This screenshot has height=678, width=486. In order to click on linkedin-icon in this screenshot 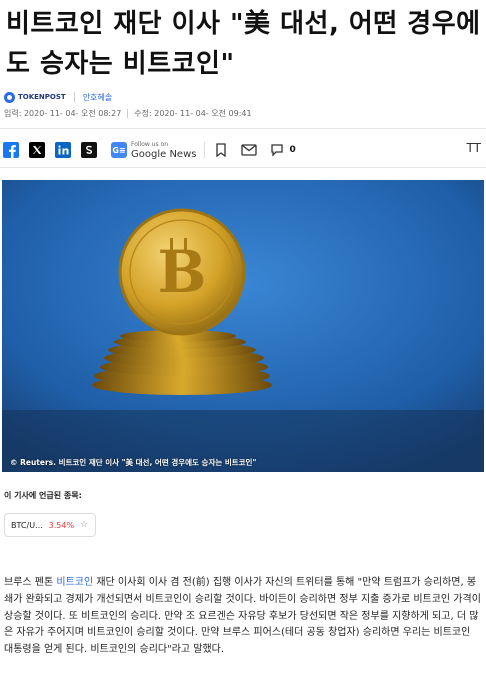, I will do `click(63, 150)`.